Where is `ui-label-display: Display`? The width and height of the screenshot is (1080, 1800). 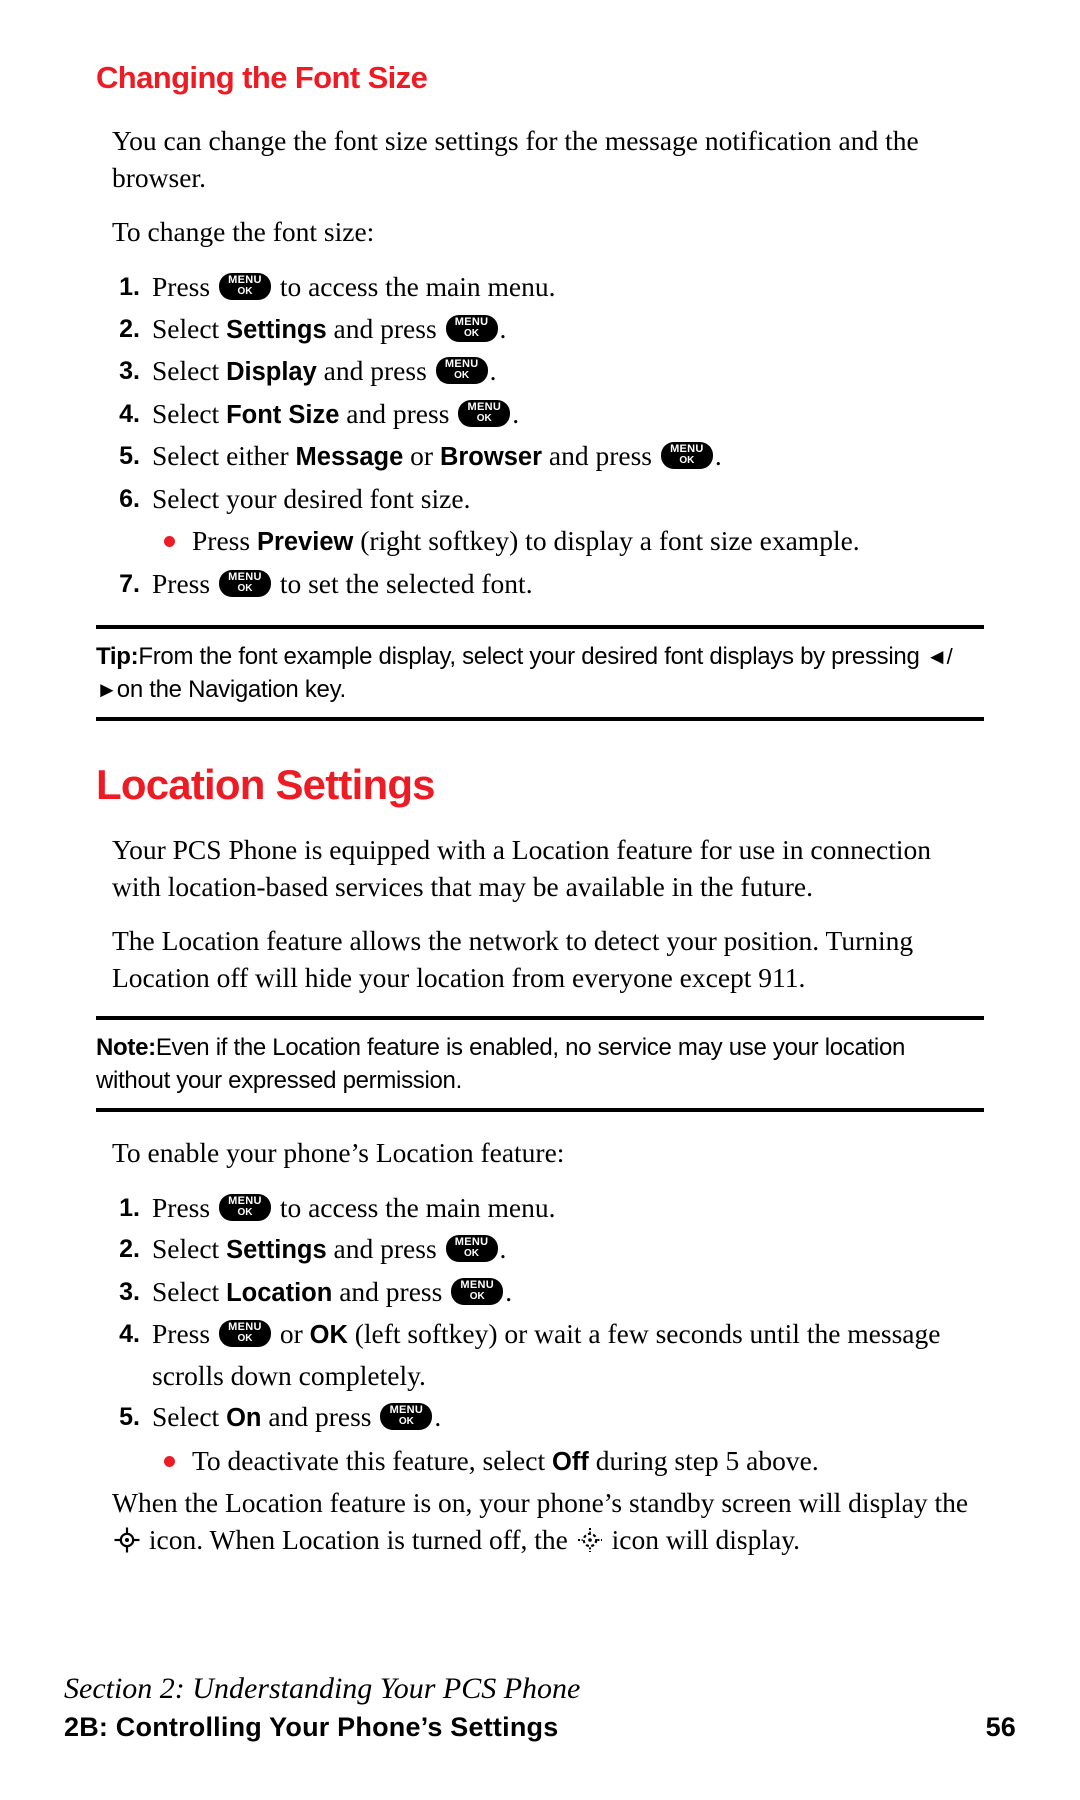
ui-label-display: Display is located at coordinates (271, 372).